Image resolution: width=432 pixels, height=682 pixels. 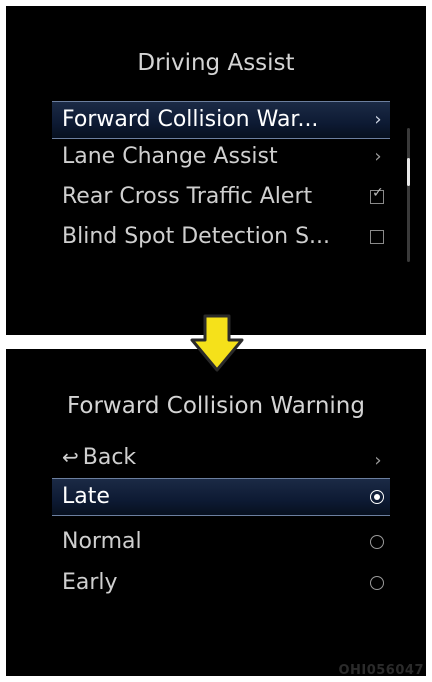 What do you see at coordinates (221, 497) in the screenshot?
I see `option-late: Late` at bounding box center [221, 497].